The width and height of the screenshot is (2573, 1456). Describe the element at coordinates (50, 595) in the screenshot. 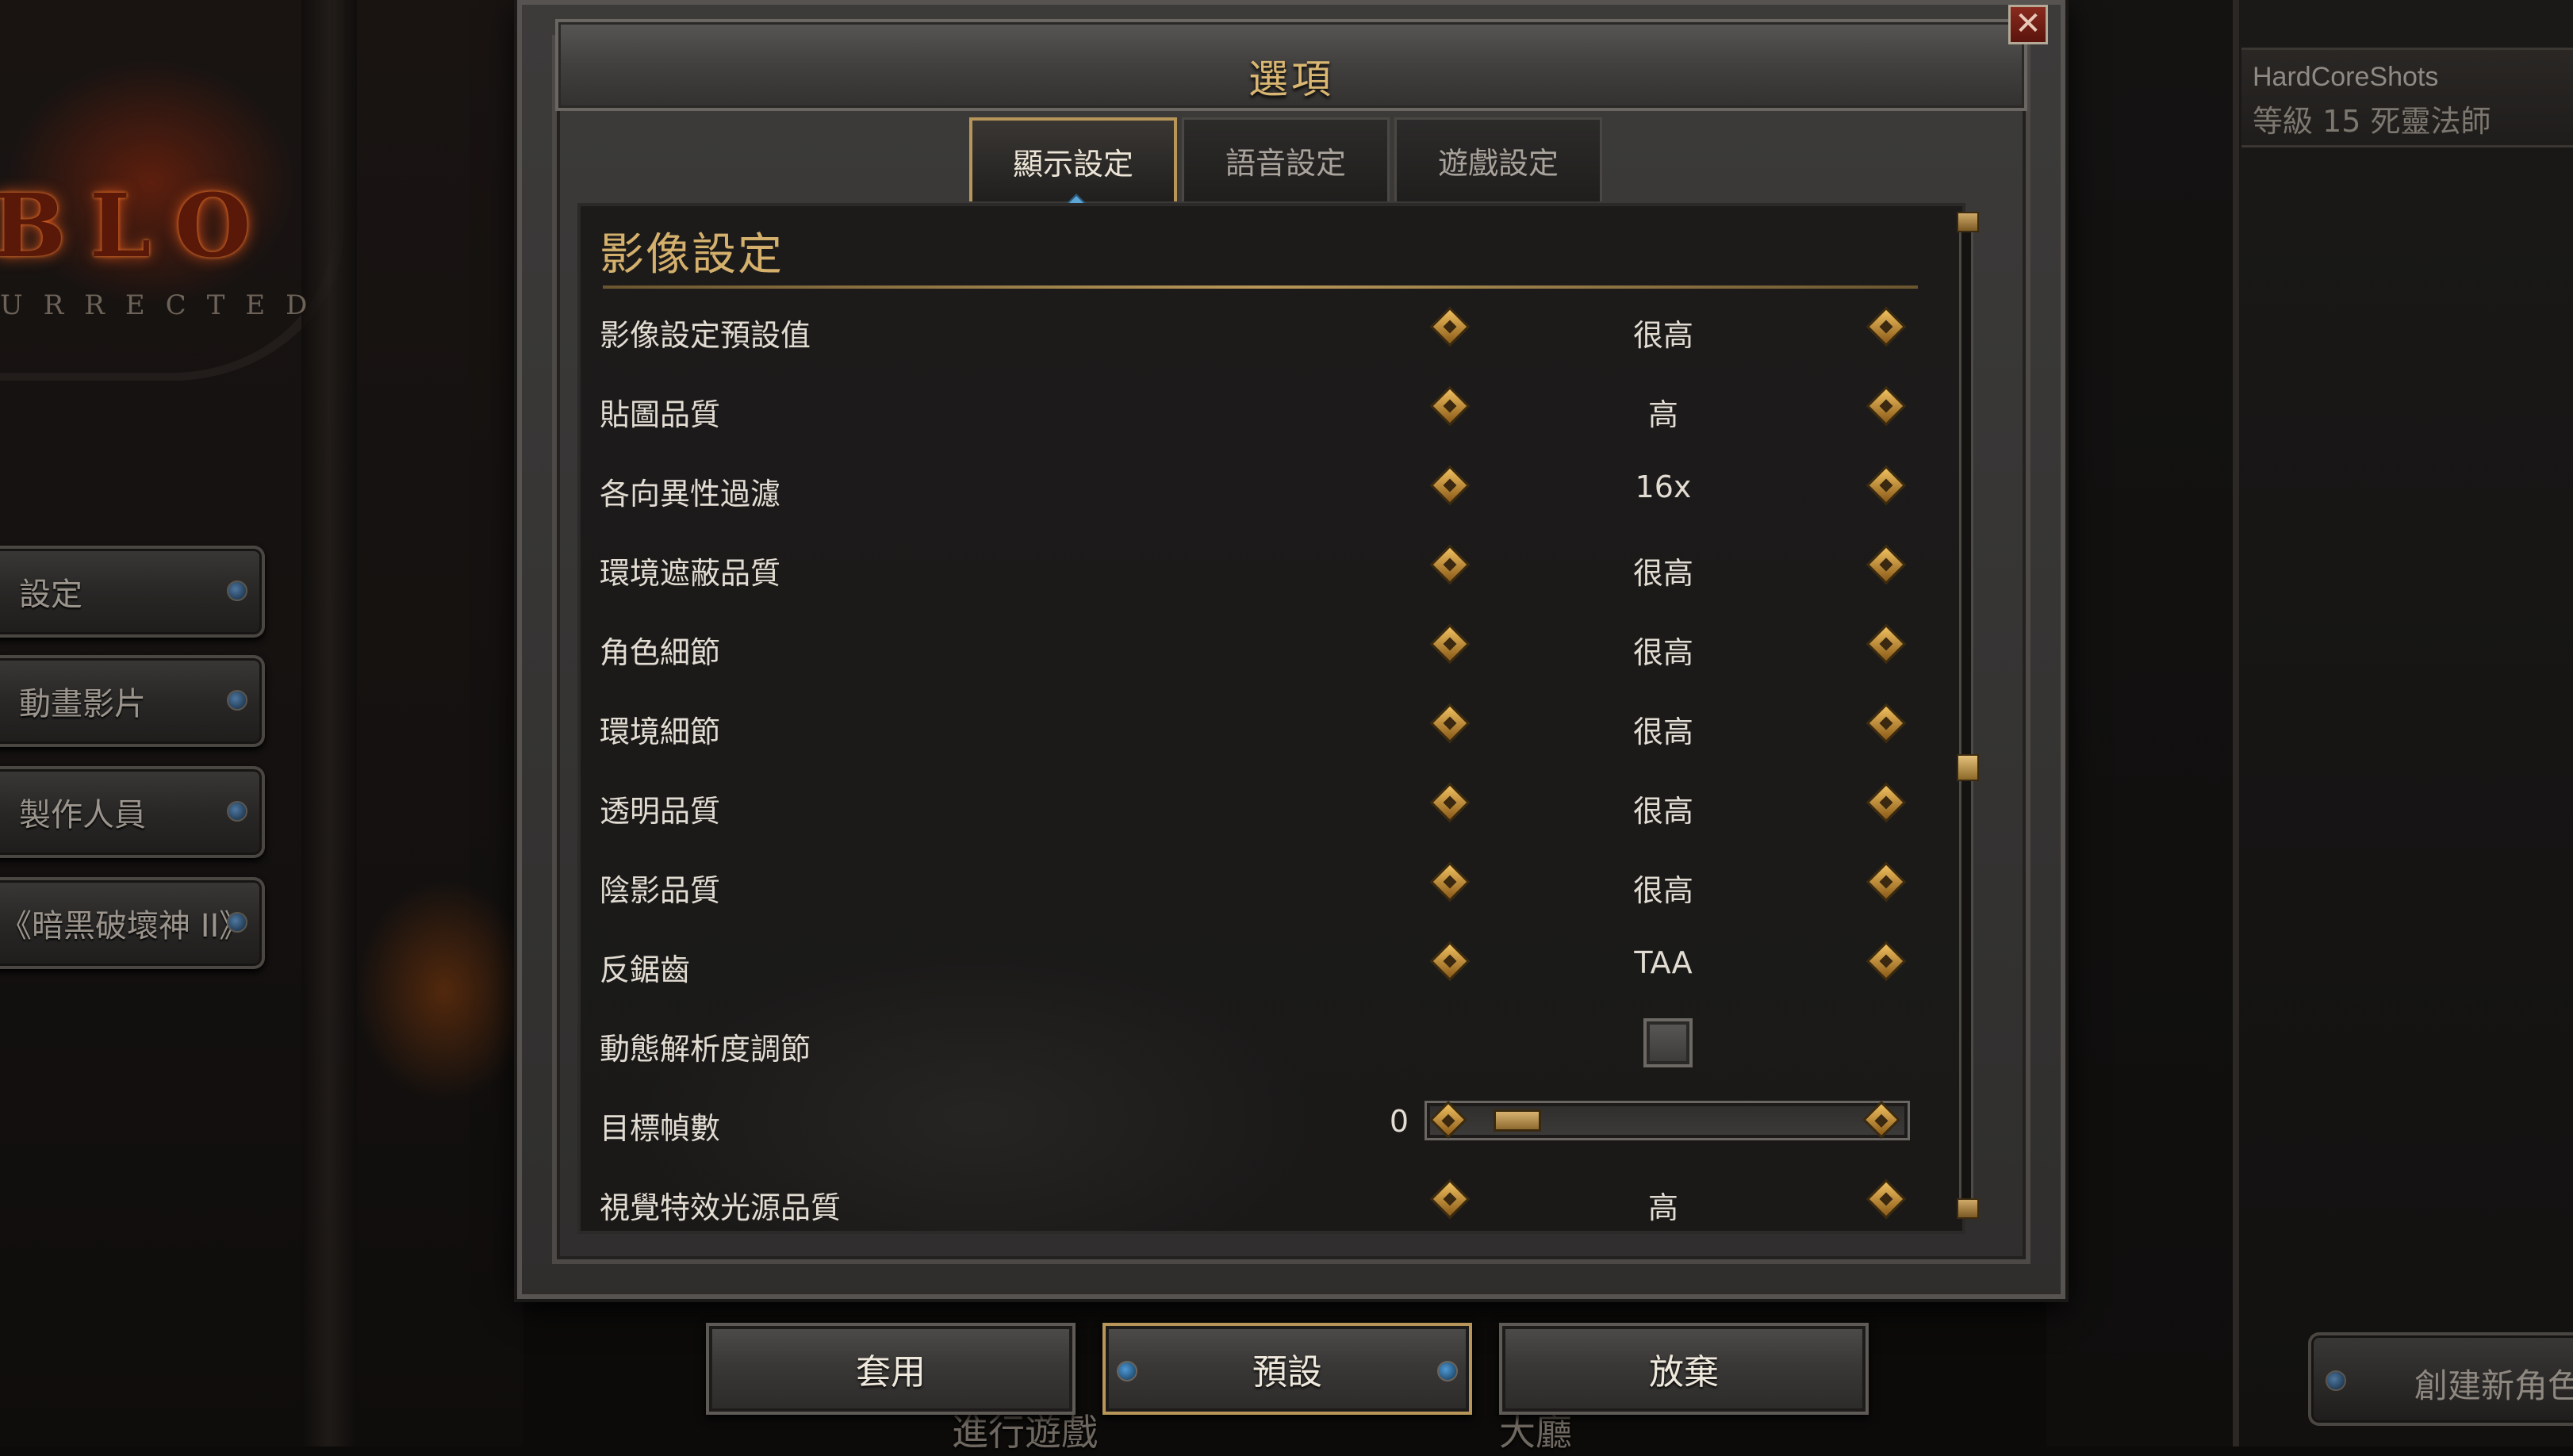

I see `side-menu-label: 設定` at that location.